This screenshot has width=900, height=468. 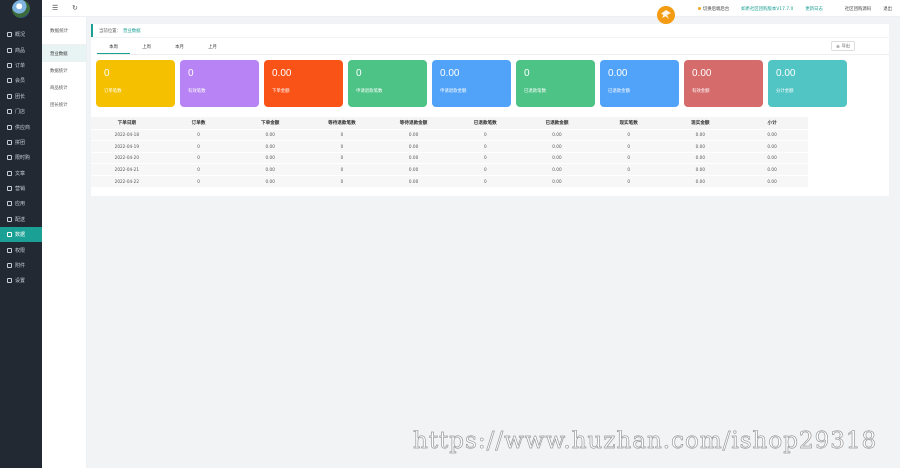 I want to click on stat-value: 0, so click(x=191, y=73).